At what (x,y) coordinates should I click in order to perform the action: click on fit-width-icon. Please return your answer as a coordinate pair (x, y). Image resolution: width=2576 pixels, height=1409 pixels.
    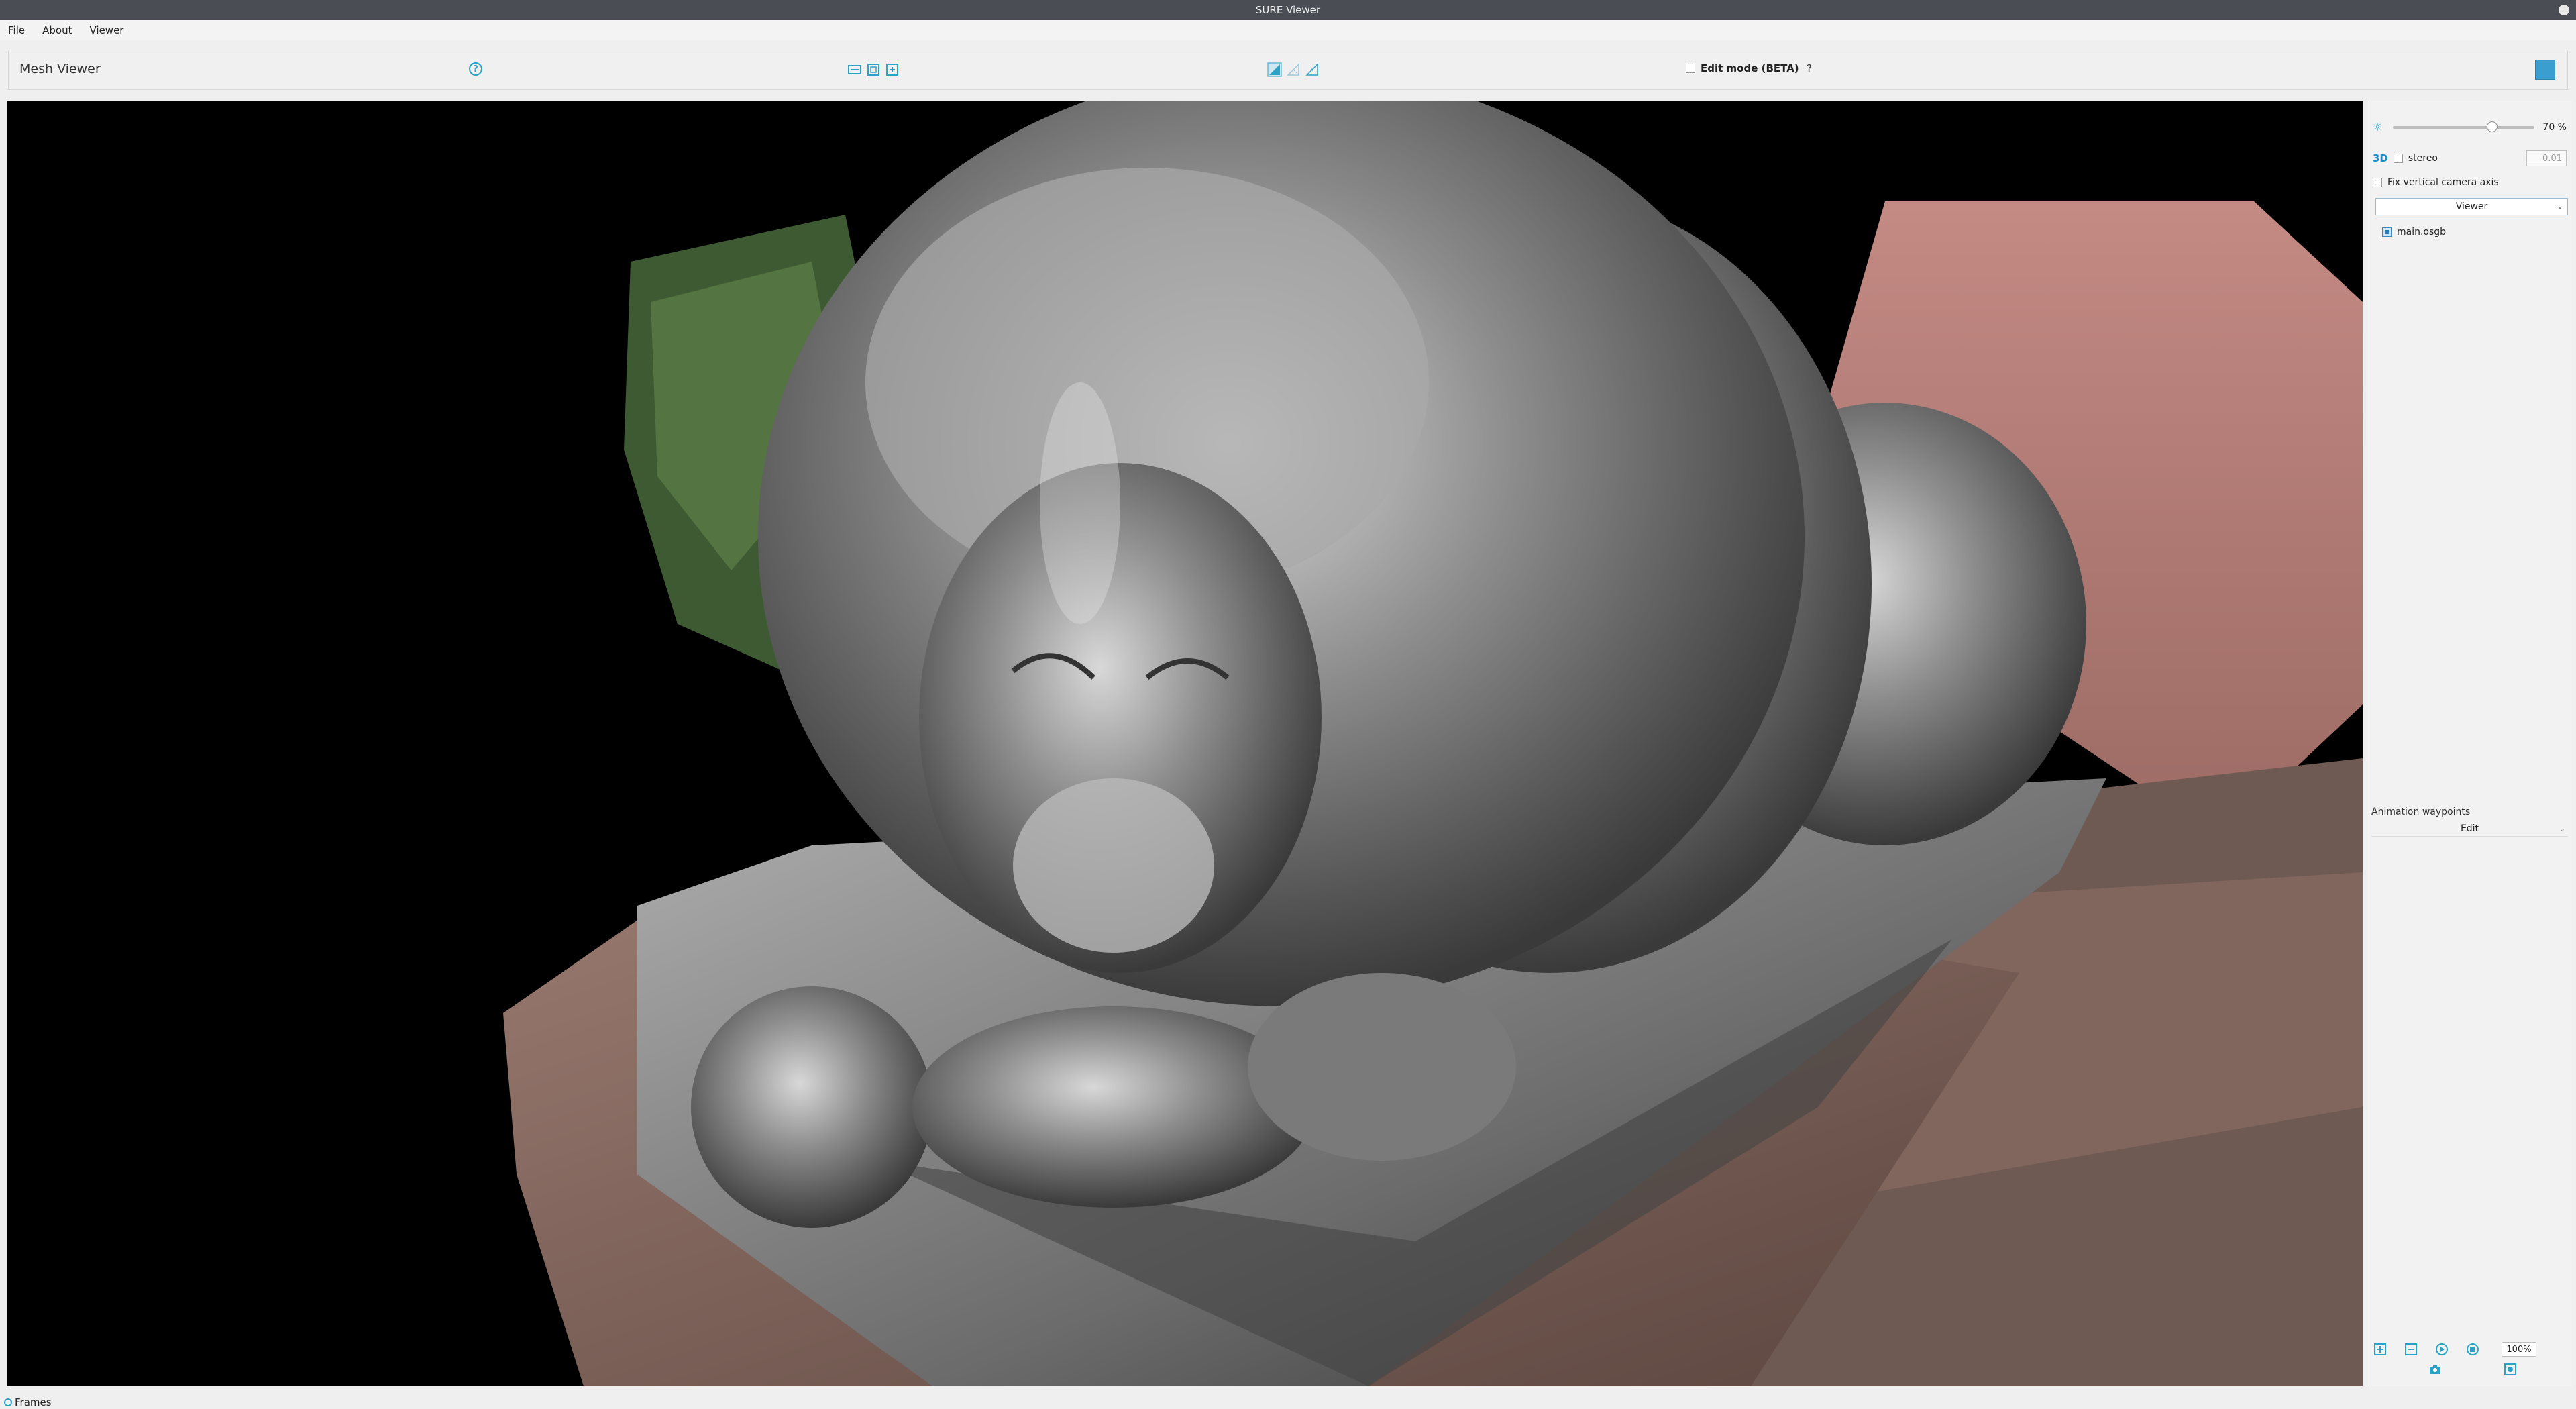
    Looking at the image, I should click on (854, 69).